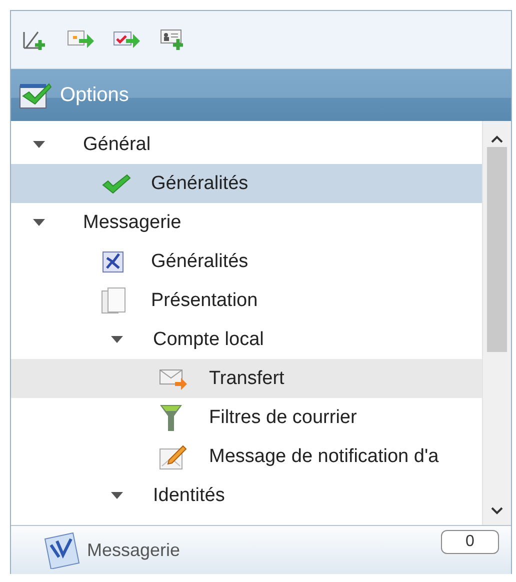 This screenshot has height=582, width=516. I want to click on footer-label: Messagerie, so click(134, 550).